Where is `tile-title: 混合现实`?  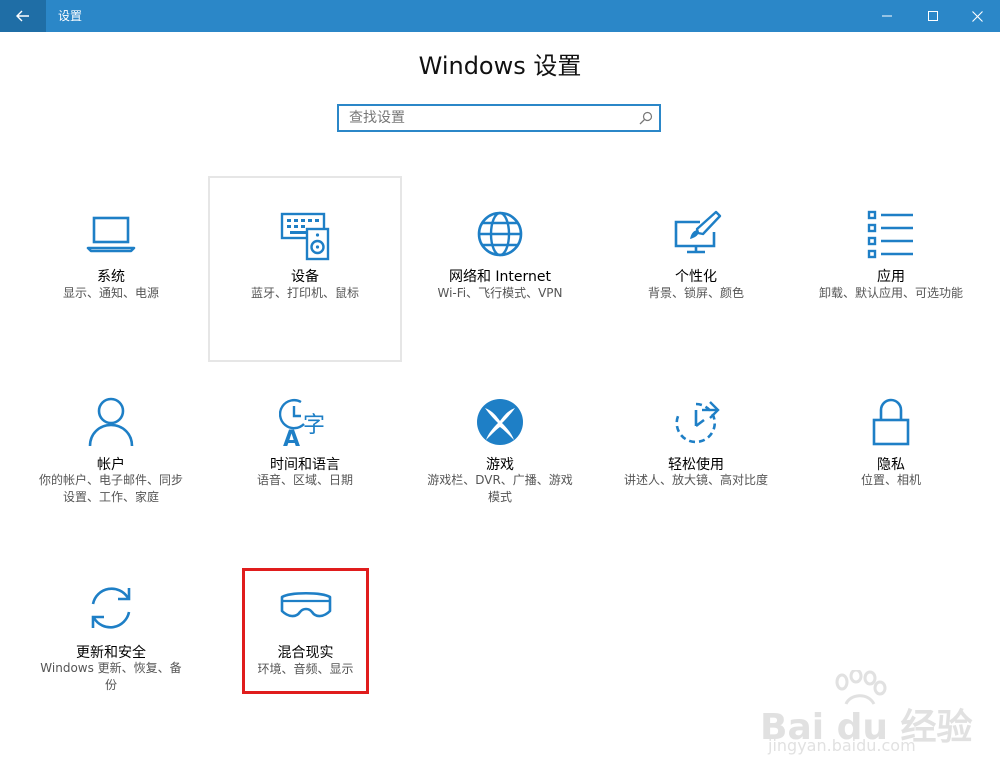
tile-title: 混合现实 is located at coordinates (305, 653).